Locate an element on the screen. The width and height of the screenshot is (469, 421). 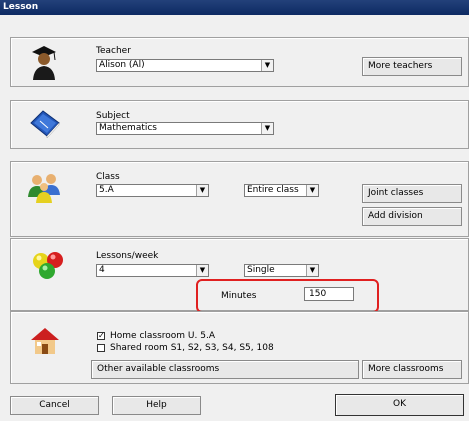
class-scope-value: Entire class is located at coordinates (273, 190).